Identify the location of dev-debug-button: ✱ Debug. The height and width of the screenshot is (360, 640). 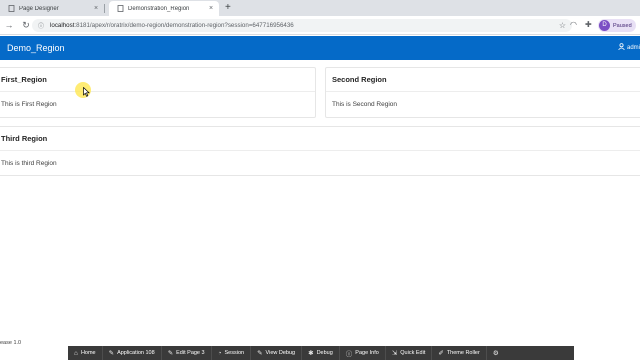
(321, 353).